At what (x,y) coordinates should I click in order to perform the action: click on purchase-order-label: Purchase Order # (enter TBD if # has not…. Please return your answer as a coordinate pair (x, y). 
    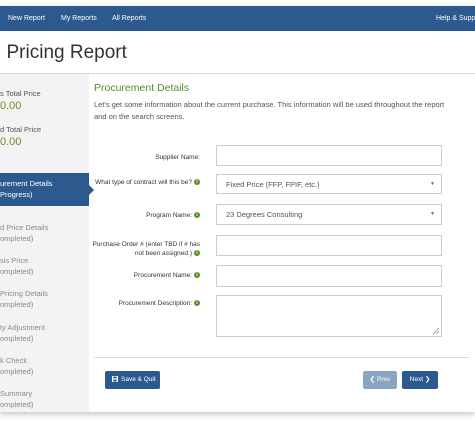
    Looking at the image, I should click on (146, 249).